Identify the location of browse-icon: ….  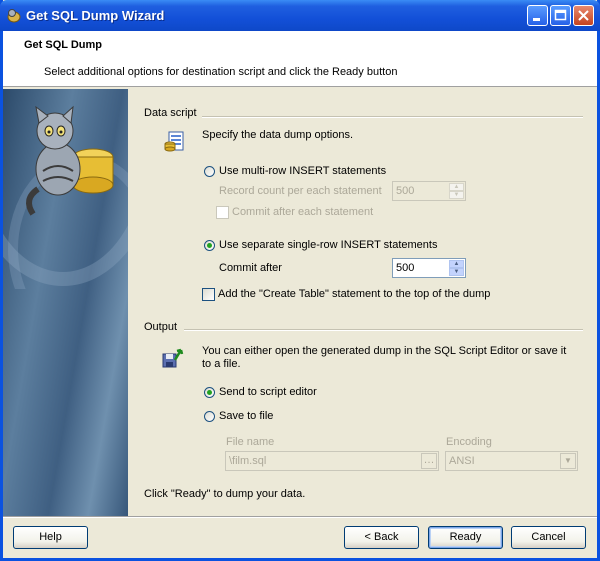
(429, 461).